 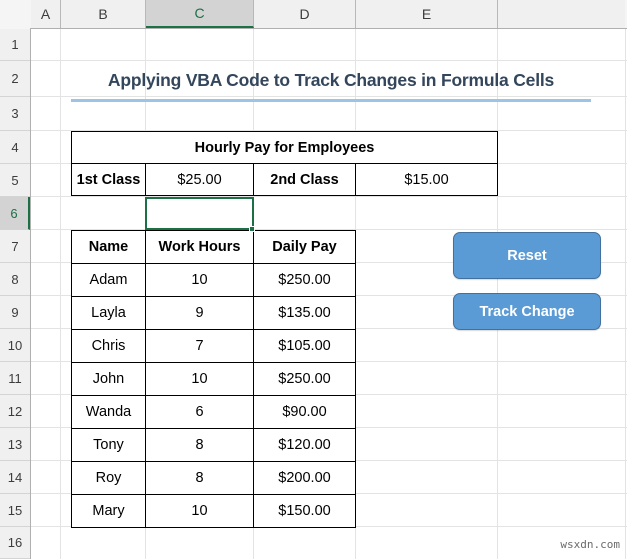 What do you see at coordinates (304, 313) in the screenshot?
I see `cell-pay: $135.00` at bounding box center [304, 313].